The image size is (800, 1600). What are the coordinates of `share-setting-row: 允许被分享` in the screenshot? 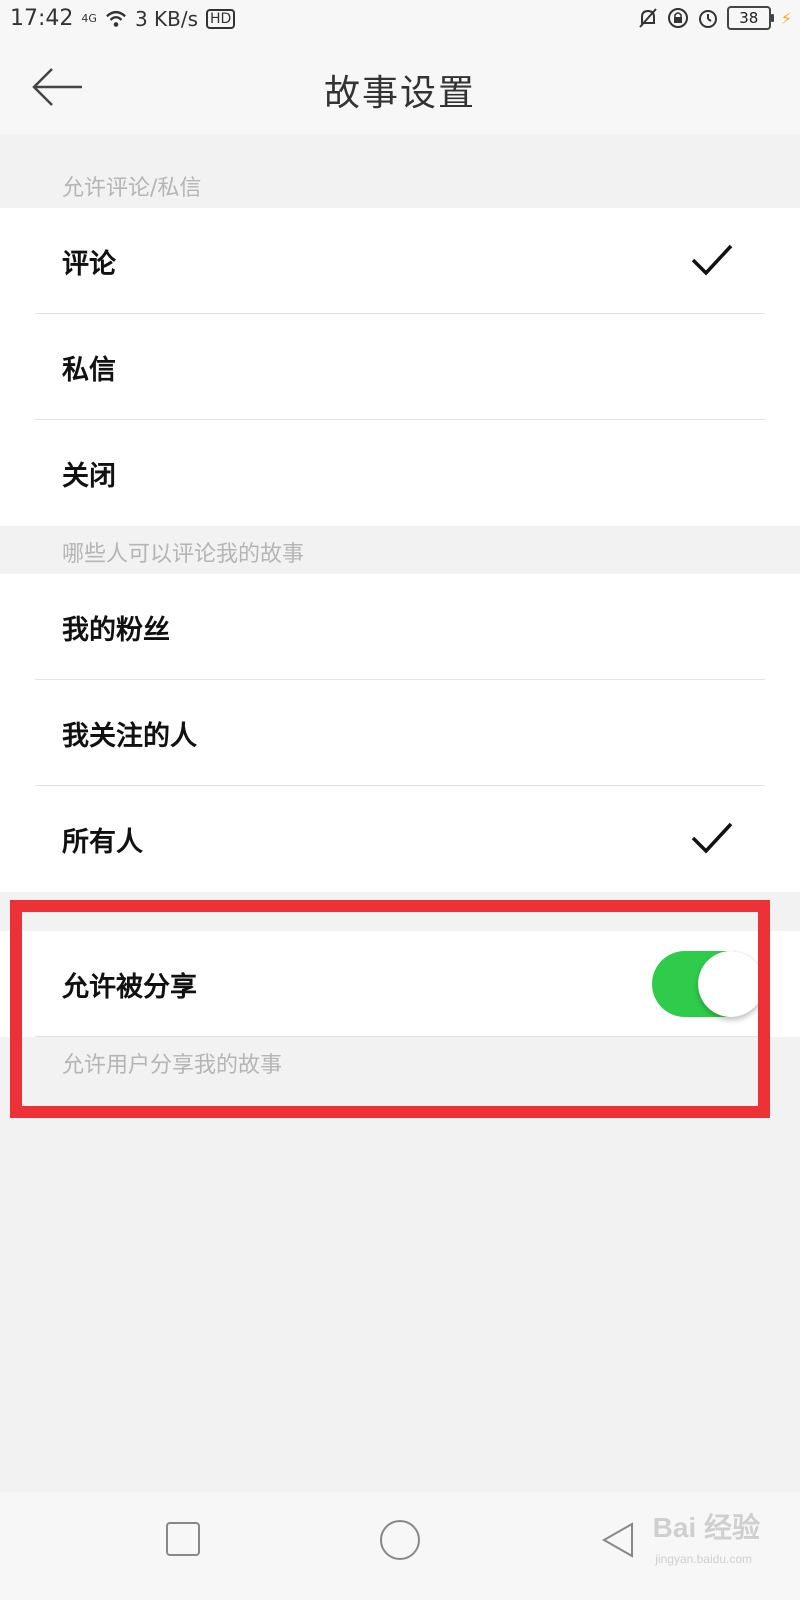 It's located at (400, 984).